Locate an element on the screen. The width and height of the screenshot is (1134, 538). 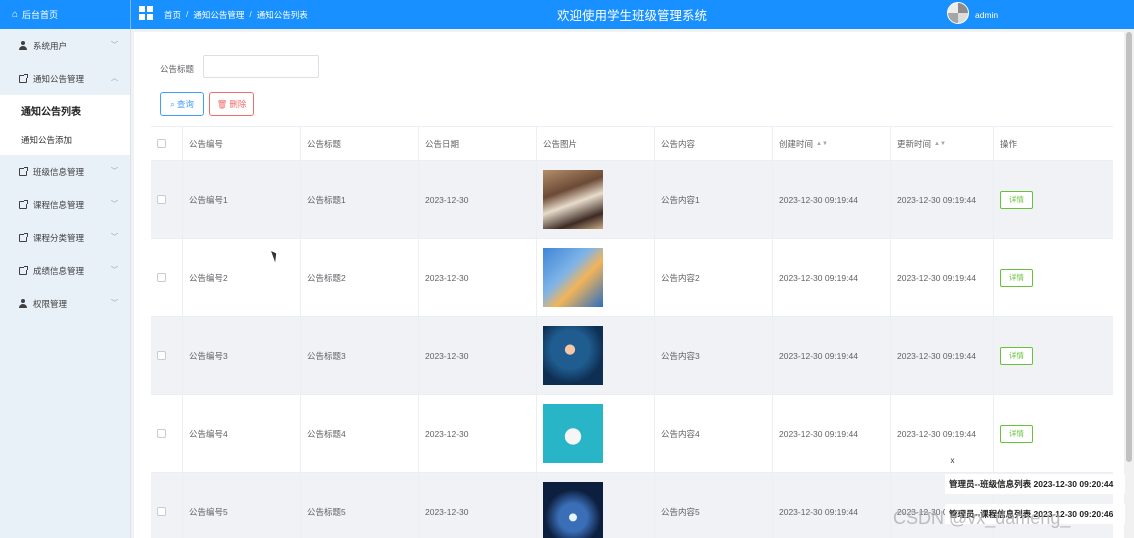
sidebar-item-label: 系统用户 is located at coordinates (50, 45).